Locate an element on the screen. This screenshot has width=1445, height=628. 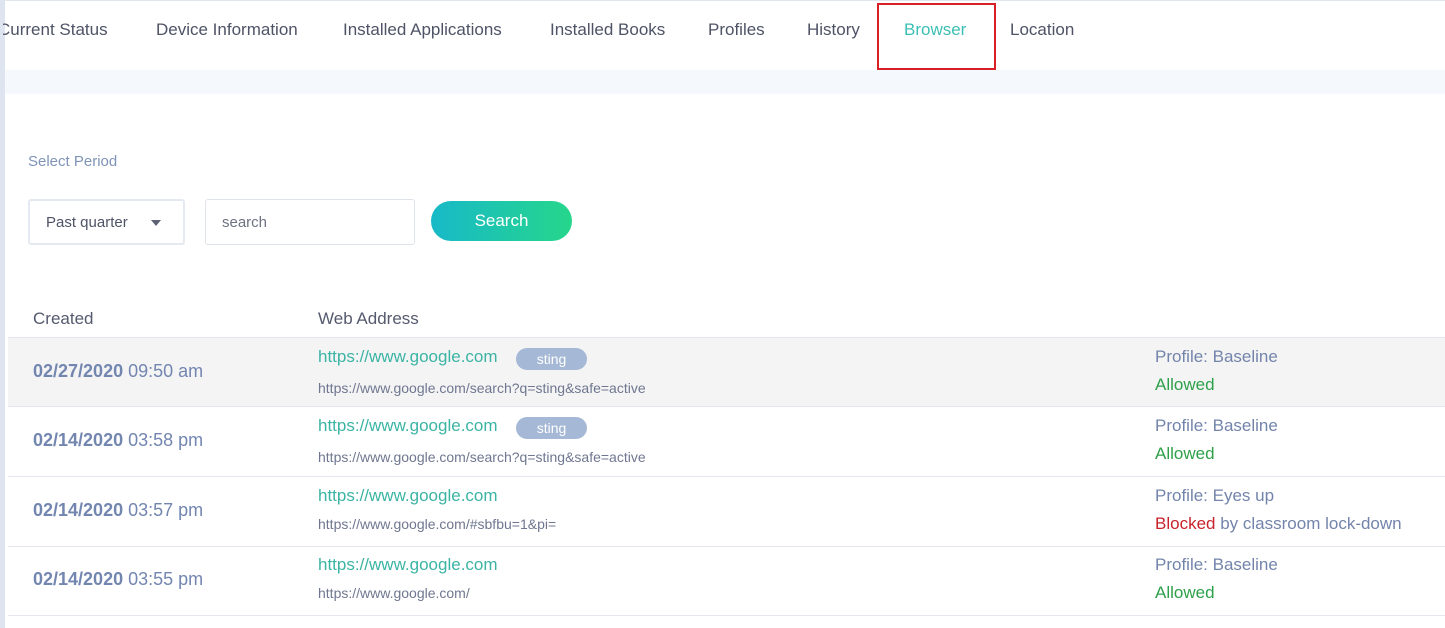
column-header-created: Created is located at coordinates (63, 318).